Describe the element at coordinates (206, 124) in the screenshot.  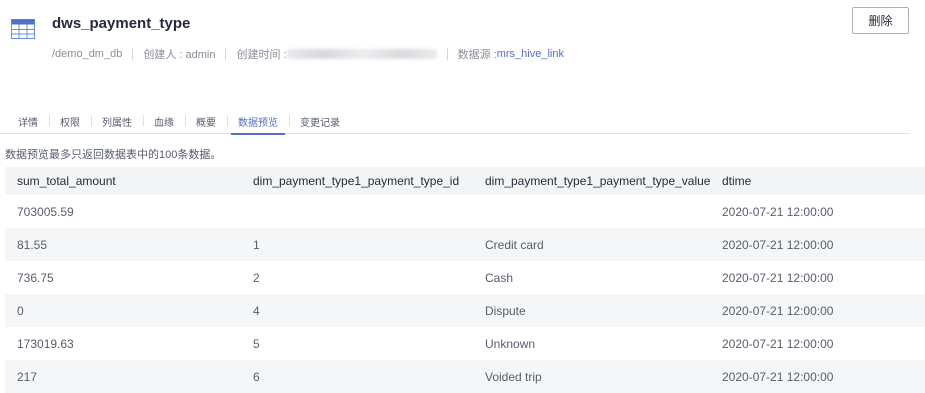
I see `tab-summary: 概要` at that location.